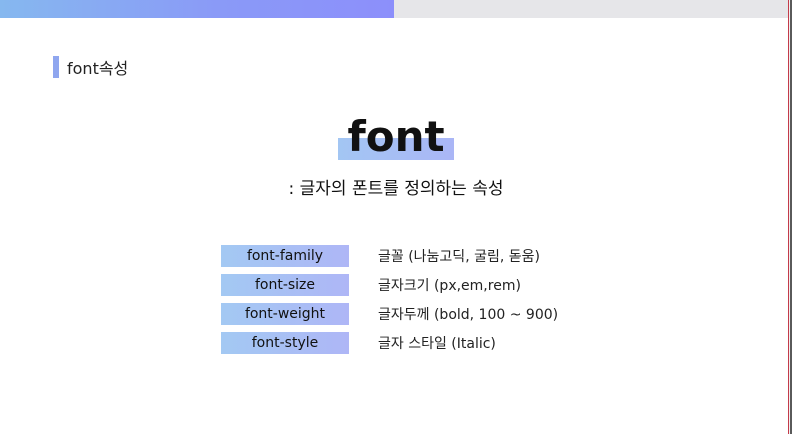 The image size is (792, 434). What do you see at coordinates (285, 256) in the screenshot?
I see `property-name: font-family` at bounding box center [285, 256].